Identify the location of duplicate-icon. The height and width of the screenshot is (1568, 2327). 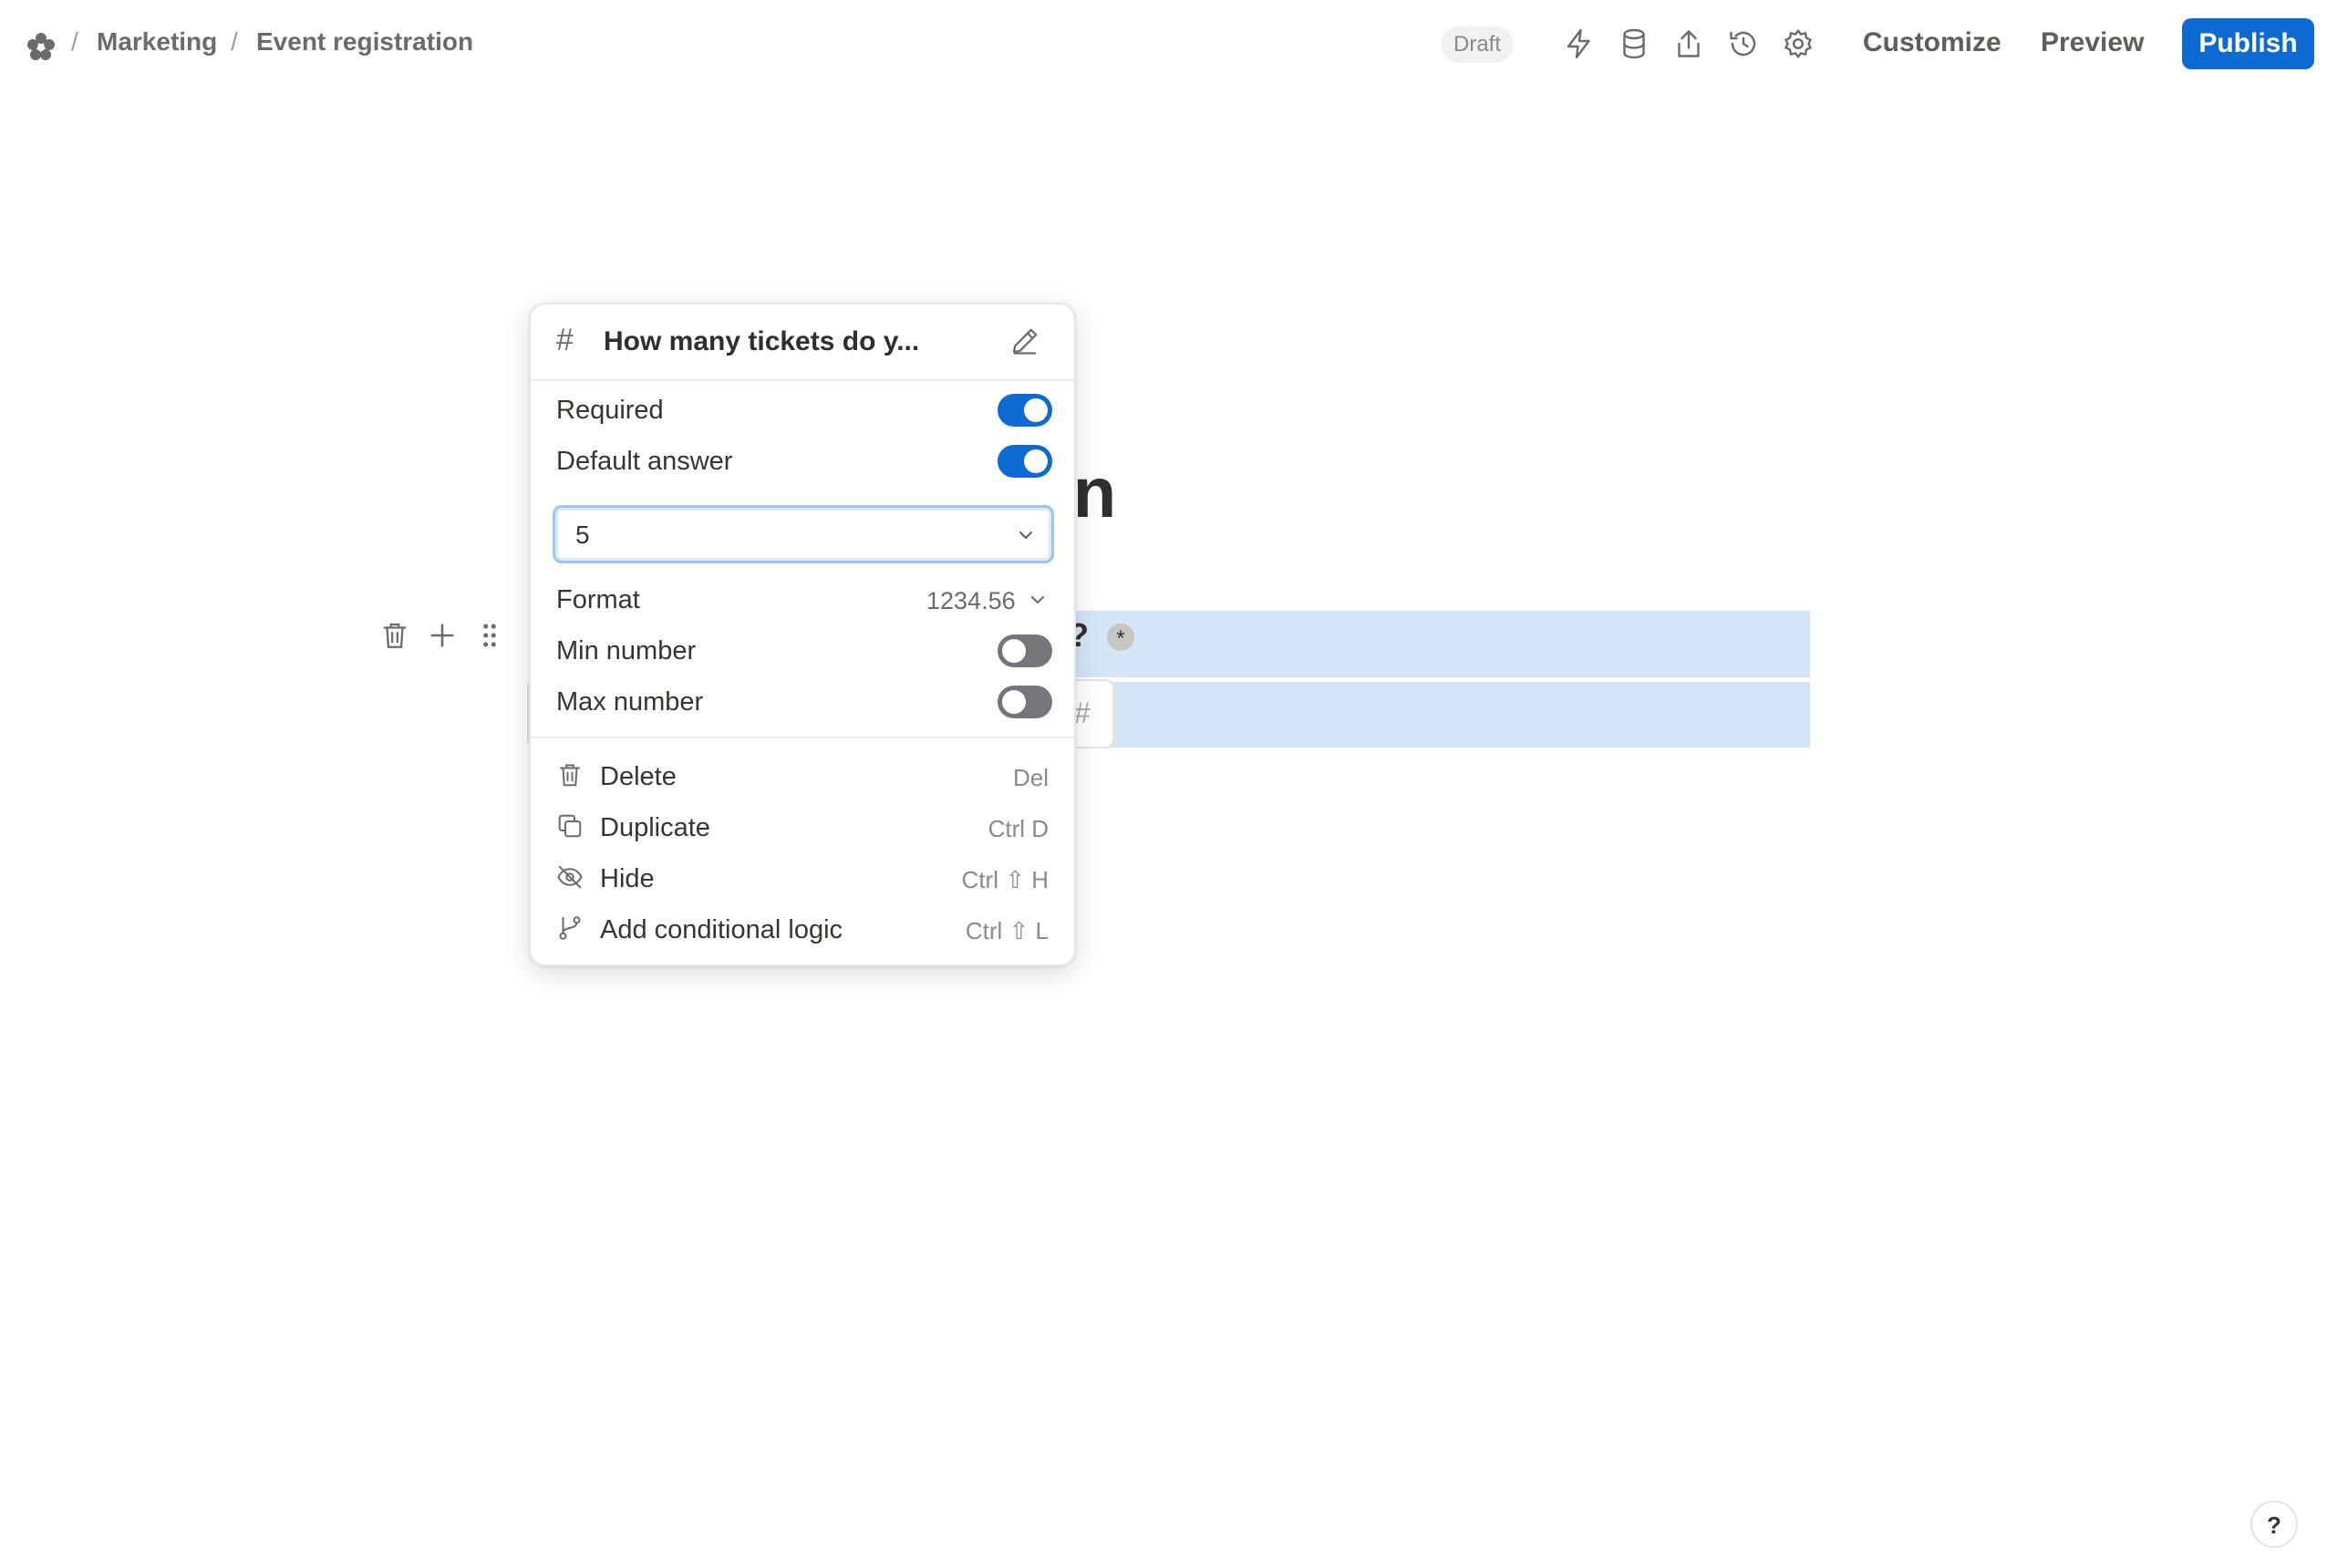
(570, 826).